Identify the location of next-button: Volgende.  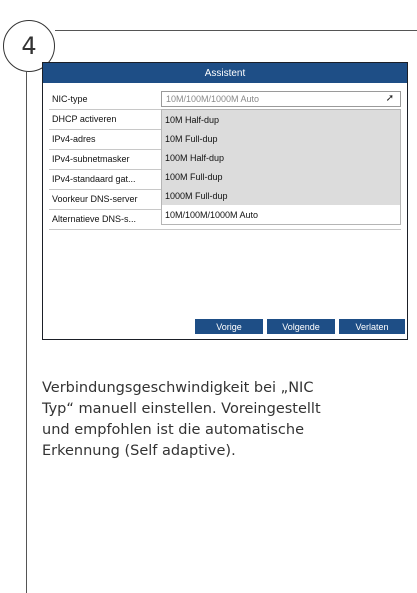
(301, 326).